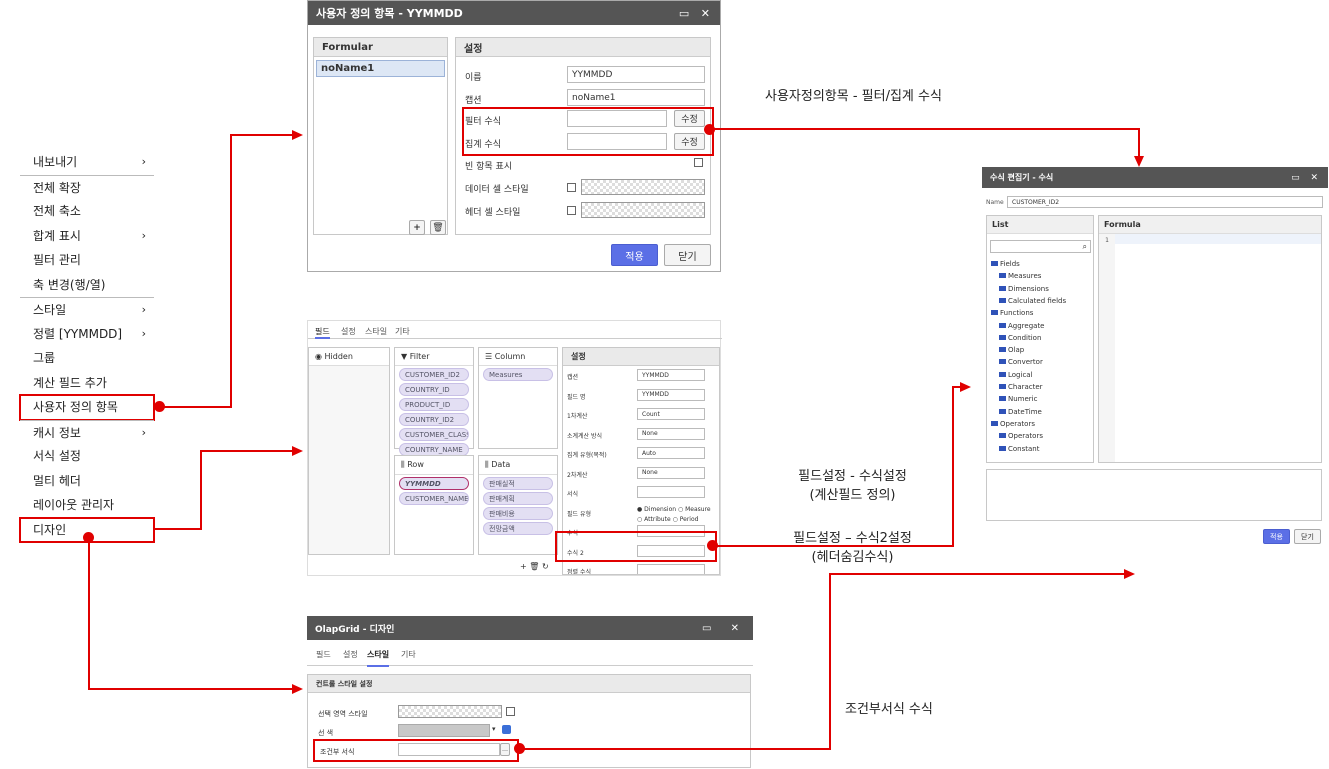 Image resolution: width=1329 pixels, height=769 pixels. Describe the element at coordinates (518, 498) in the screenshot. I see `field-chip: 판매계획` at that location.